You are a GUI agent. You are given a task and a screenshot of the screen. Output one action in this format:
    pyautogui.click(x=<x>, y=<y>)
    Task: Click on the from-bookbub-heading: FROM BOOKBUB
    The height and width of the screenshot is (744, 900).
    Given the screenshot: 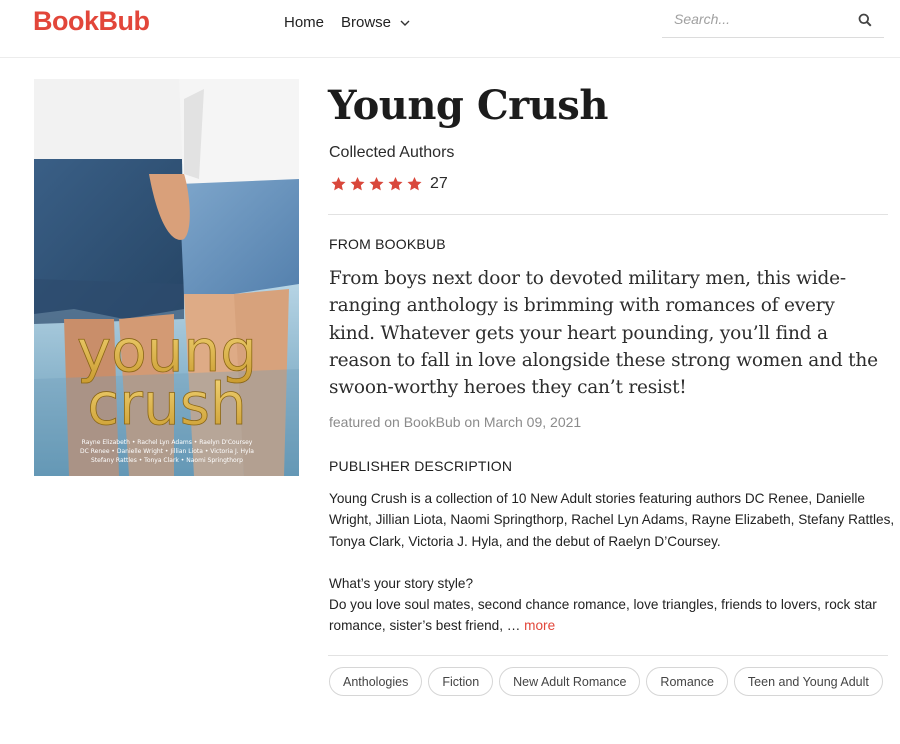 What is the action you would take?
    pyautogui.click(x=387, y=244)
    